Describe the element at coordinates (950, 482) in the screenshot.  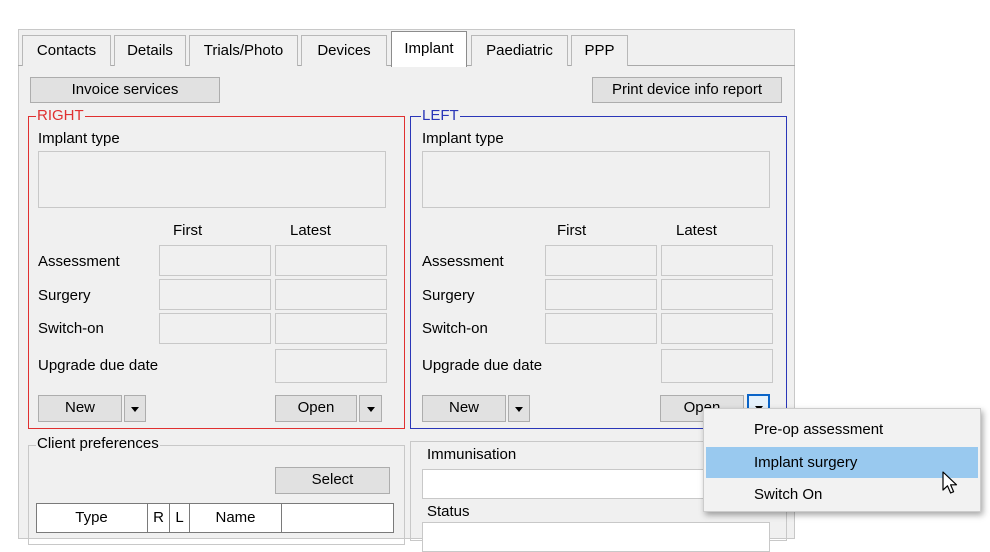
I see `mouse-cursor-icon` at that location.